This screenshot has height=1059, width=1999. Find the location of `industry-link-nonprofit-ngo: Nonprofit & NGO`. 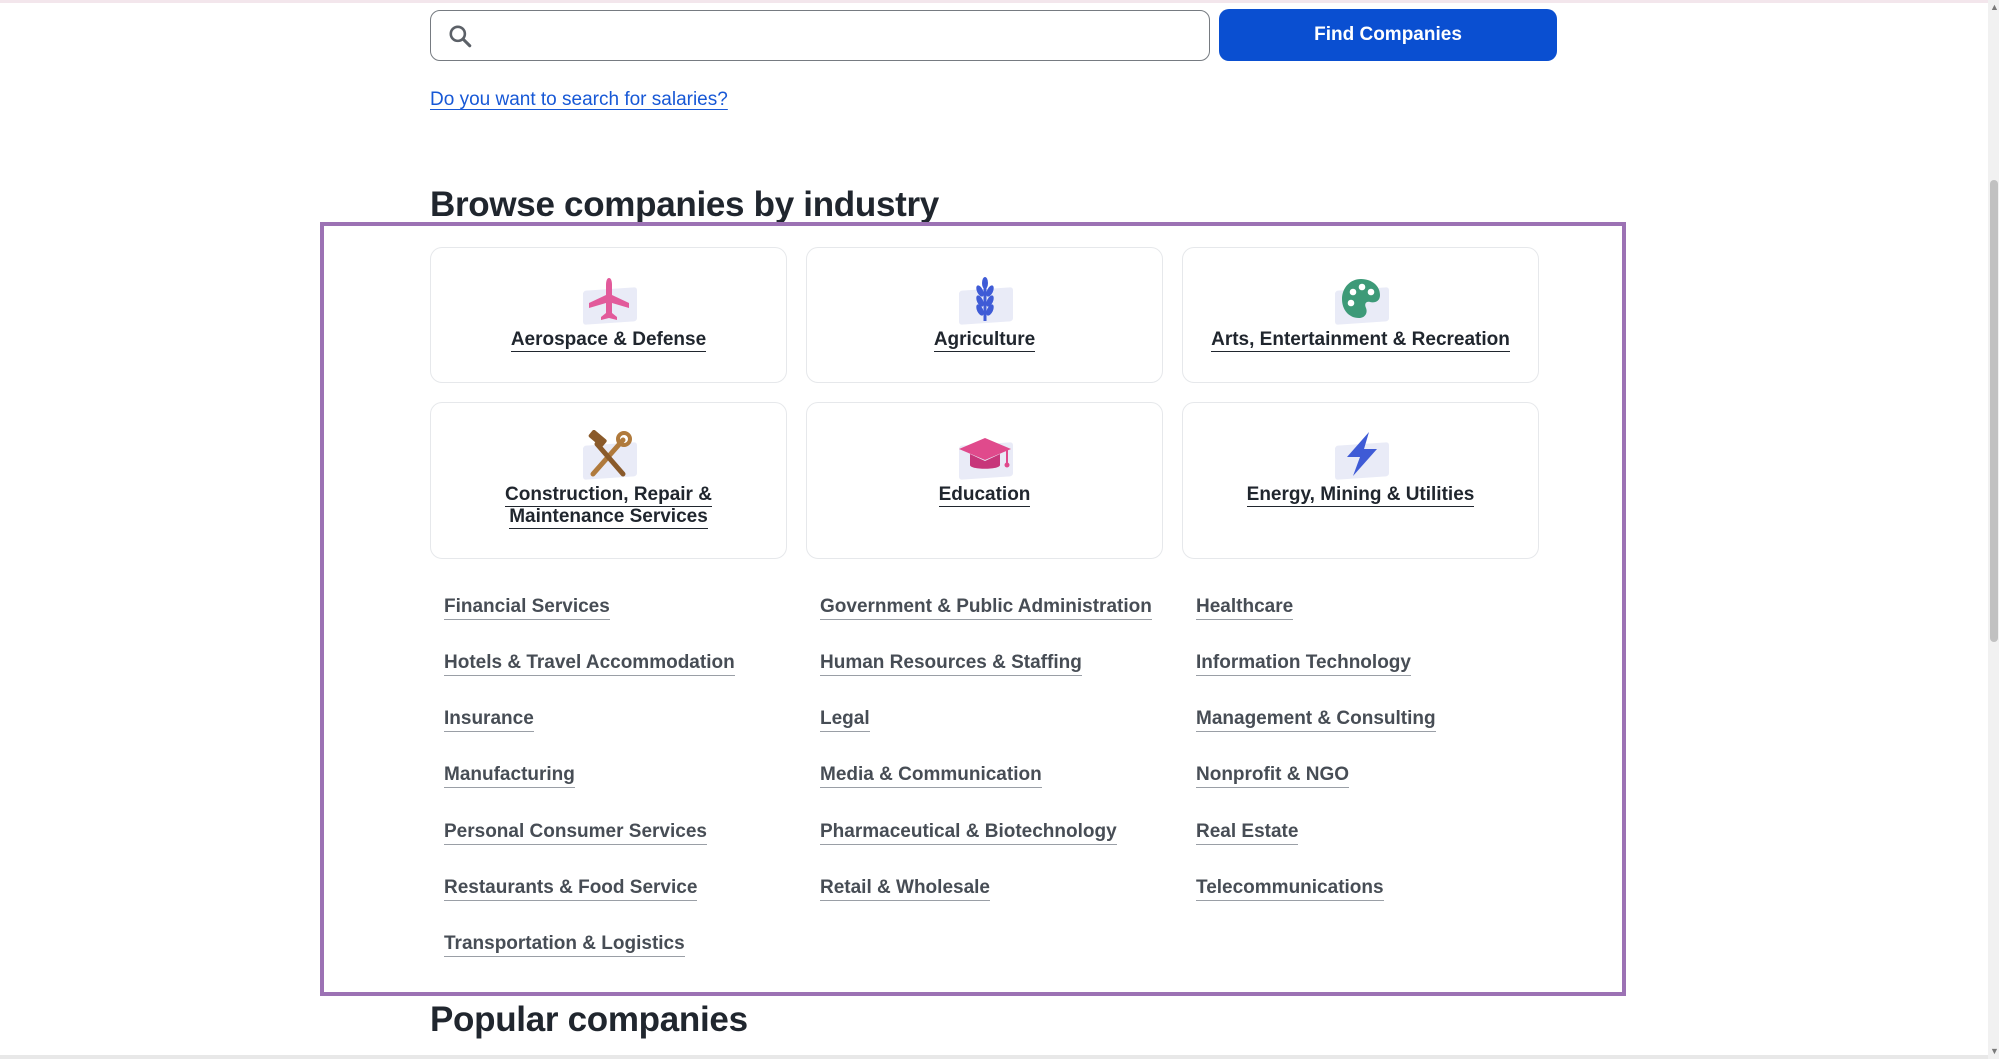

industry-link-nonprofit-ngo: Nonprofit & NGO is located at coordinates (1273, 776).